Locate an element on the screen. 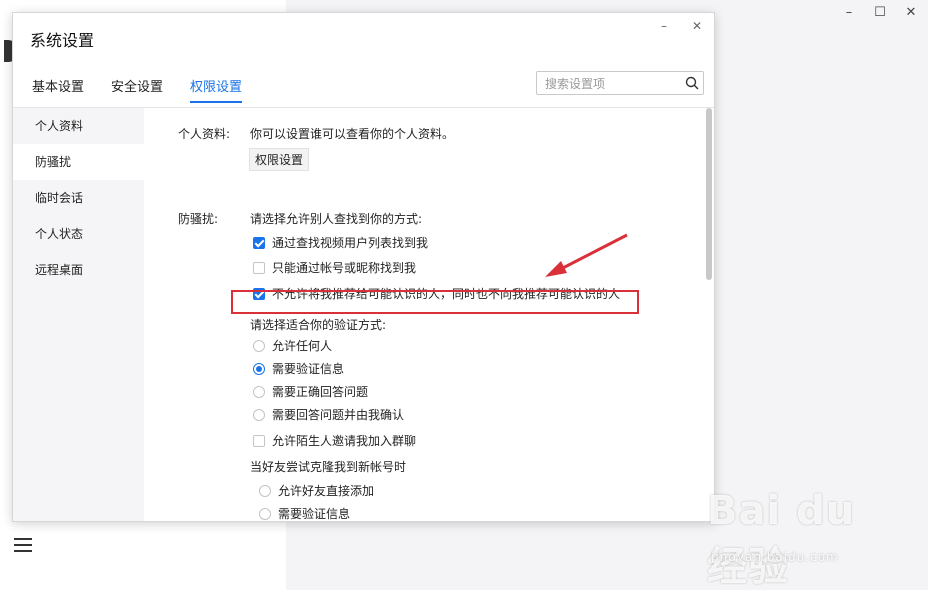  find-option-video-list: 通过查找视频用户列表找到我 is located at coordinates (340, 242).